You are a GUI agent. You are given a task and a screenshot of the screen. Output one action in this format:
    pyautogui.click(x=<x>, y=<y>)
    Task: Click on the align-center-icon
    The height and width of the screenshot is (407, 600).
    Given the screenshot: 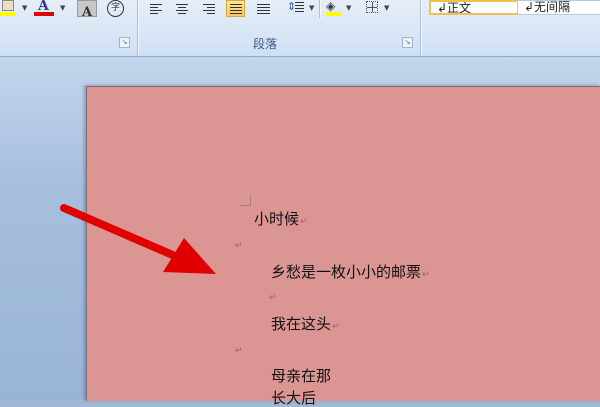 What is the action you would take?
    pyautogui.click(x=181, y=8)
    